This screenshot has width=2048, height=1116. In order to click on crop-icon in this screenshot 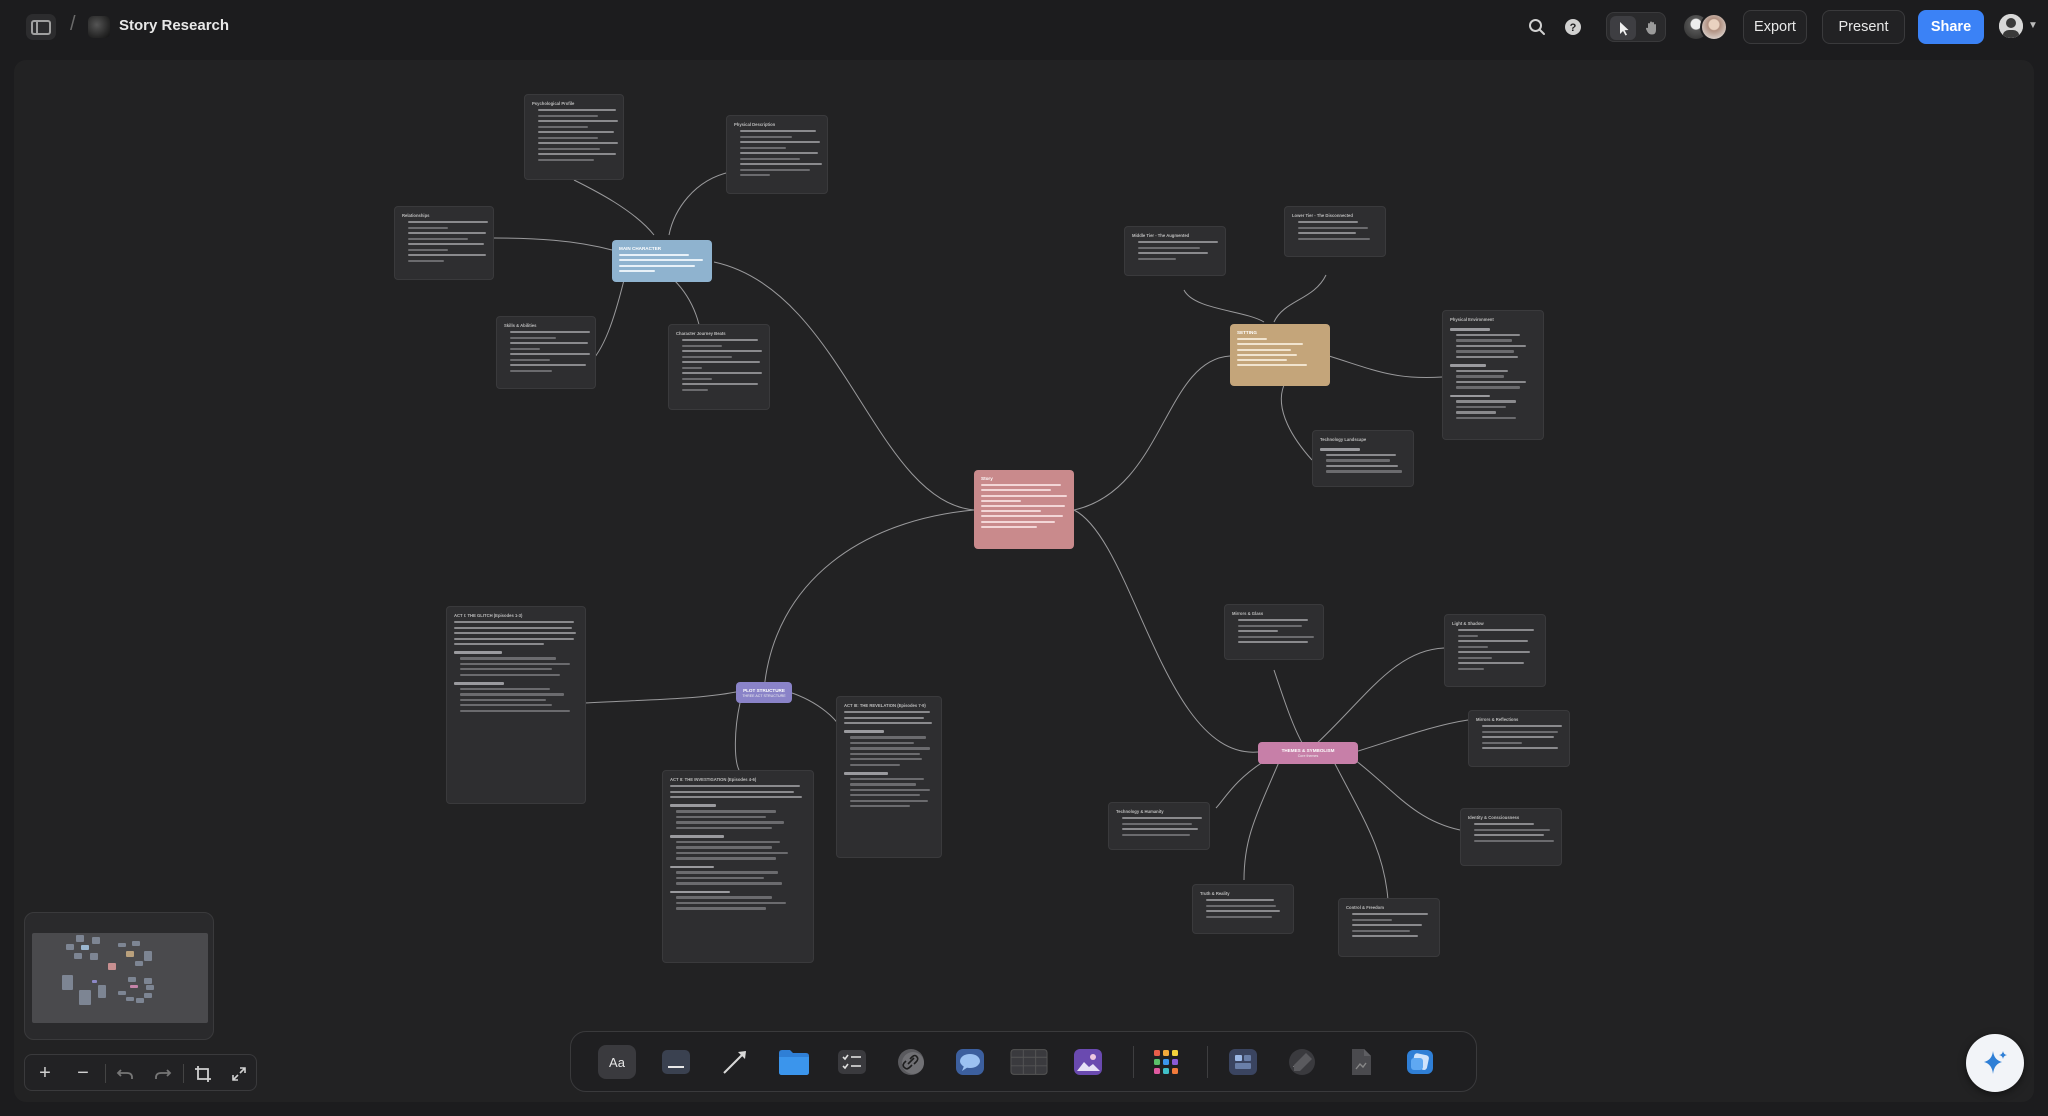, I will do `click(203, 1073)`.